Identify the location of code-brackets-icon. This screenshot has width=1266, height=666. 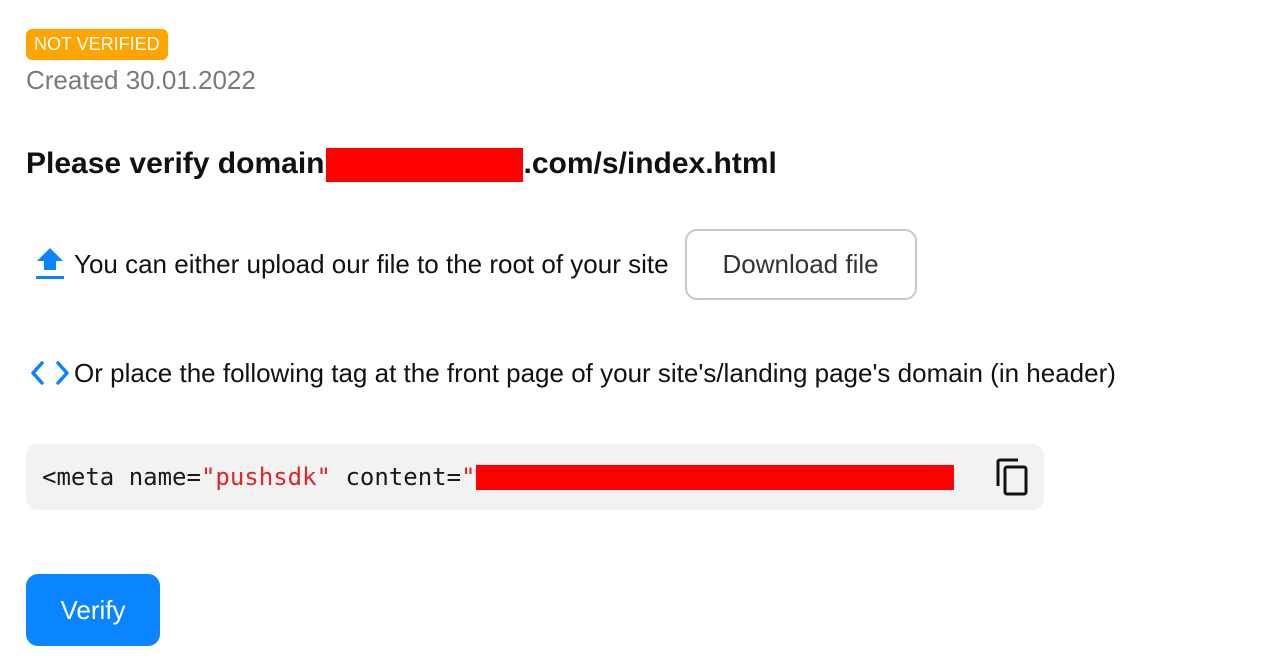
(50, 373).